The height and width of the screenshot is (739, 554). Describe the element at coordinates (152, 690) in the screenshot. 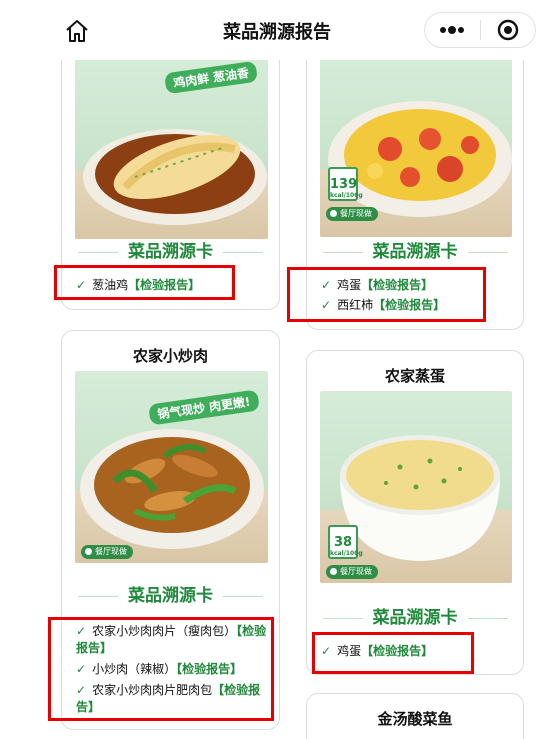

I see `ingredient-name: 农家小炒肉肉片肥肉包` at that location.